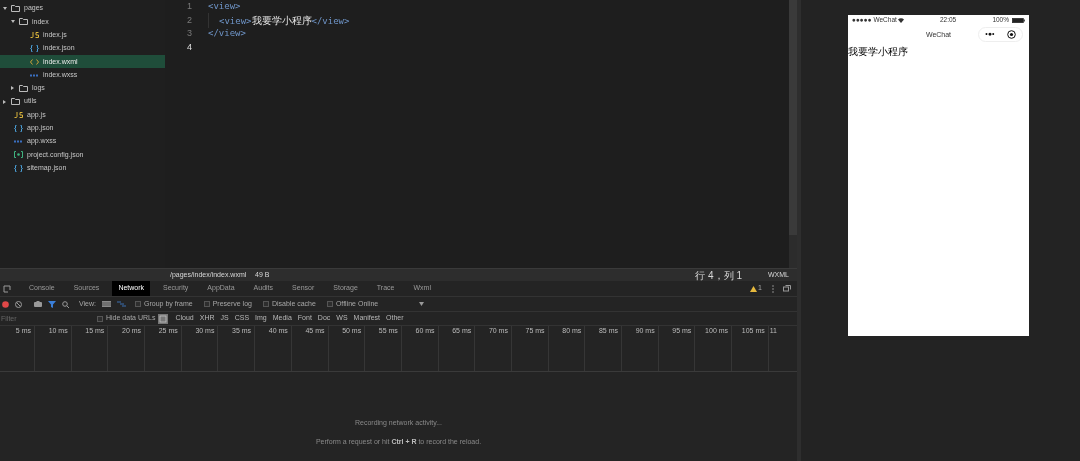 Image resolution: width=1080 pixels, height=461 pixels. Describe the element at coordinates (227, 33) in the screenshot. I see `code-line: </view>` at that location.